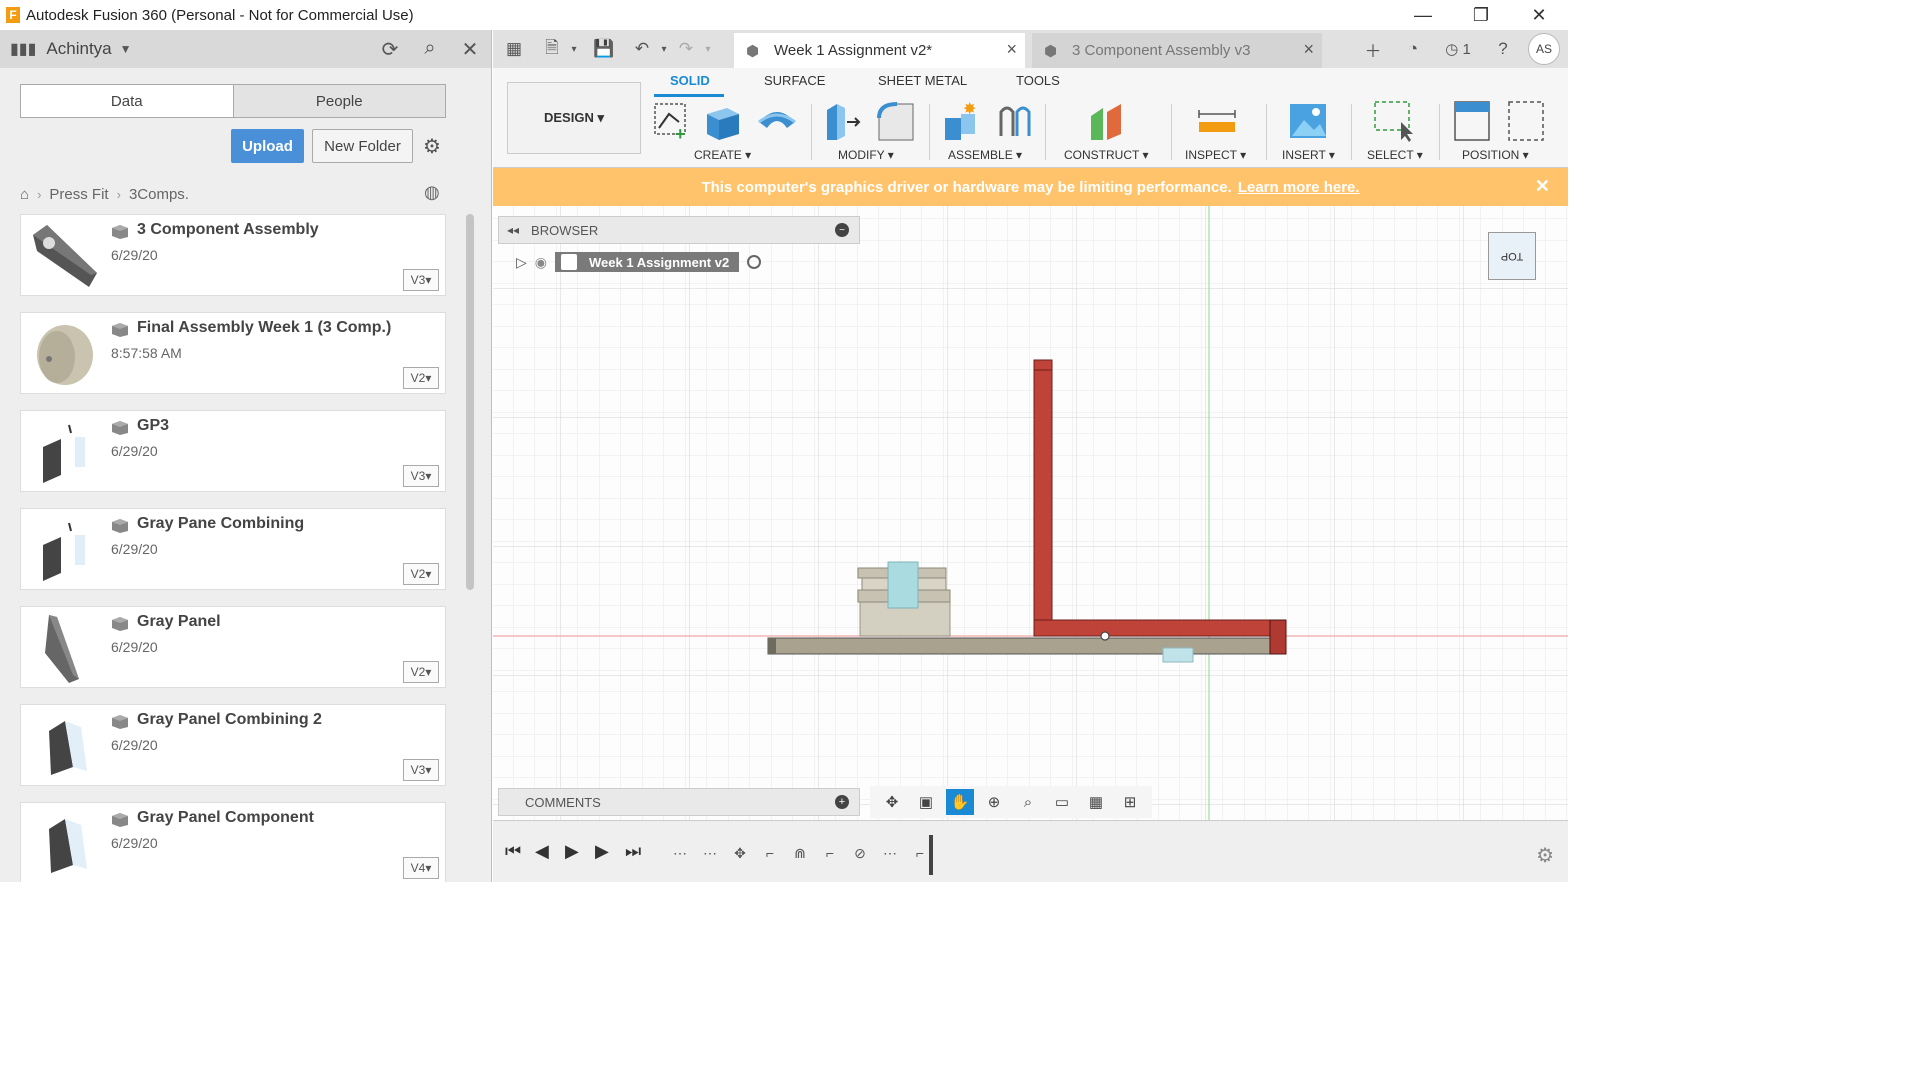  I want to click on chevron-down-icon: ▼, so click(126, 49).